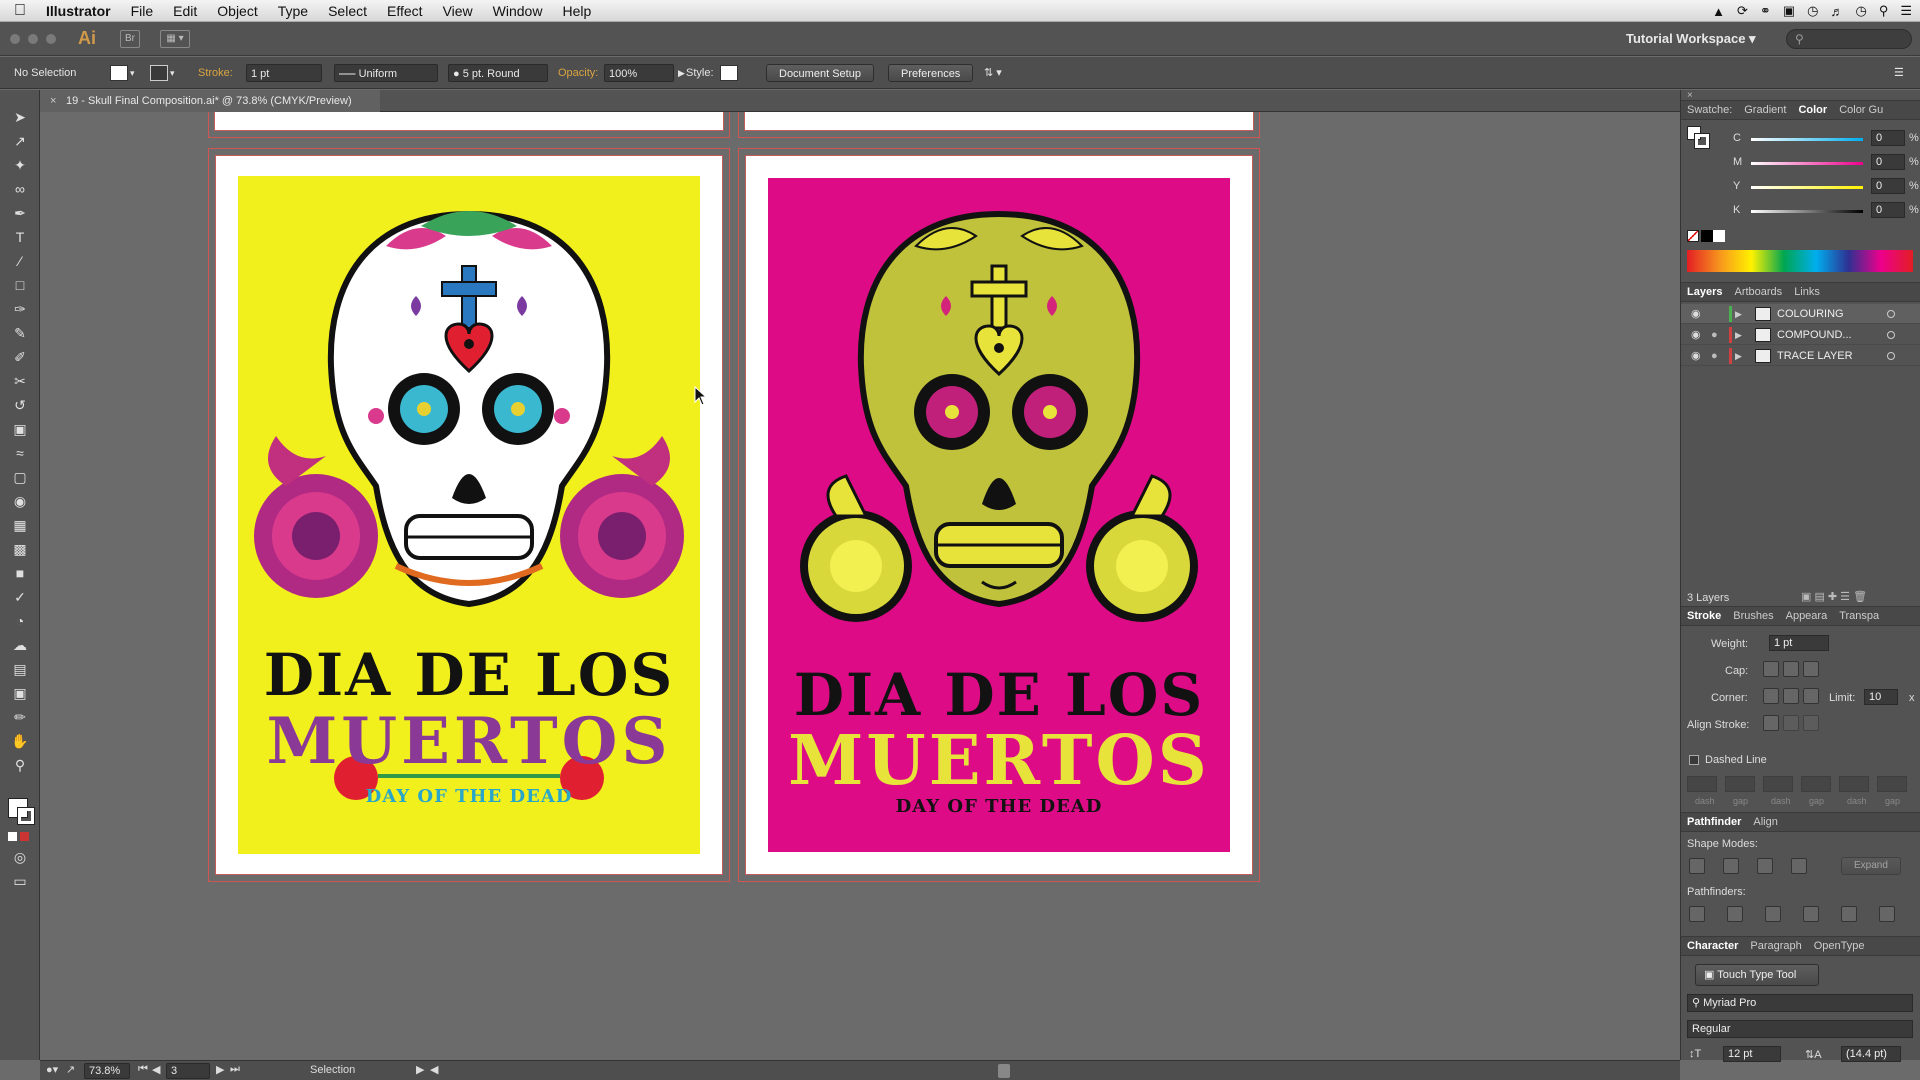  What do you see at coordinates (1731, 866) in the screenshot?
I see `minus-front-button` at bounding box center [1731, 866].